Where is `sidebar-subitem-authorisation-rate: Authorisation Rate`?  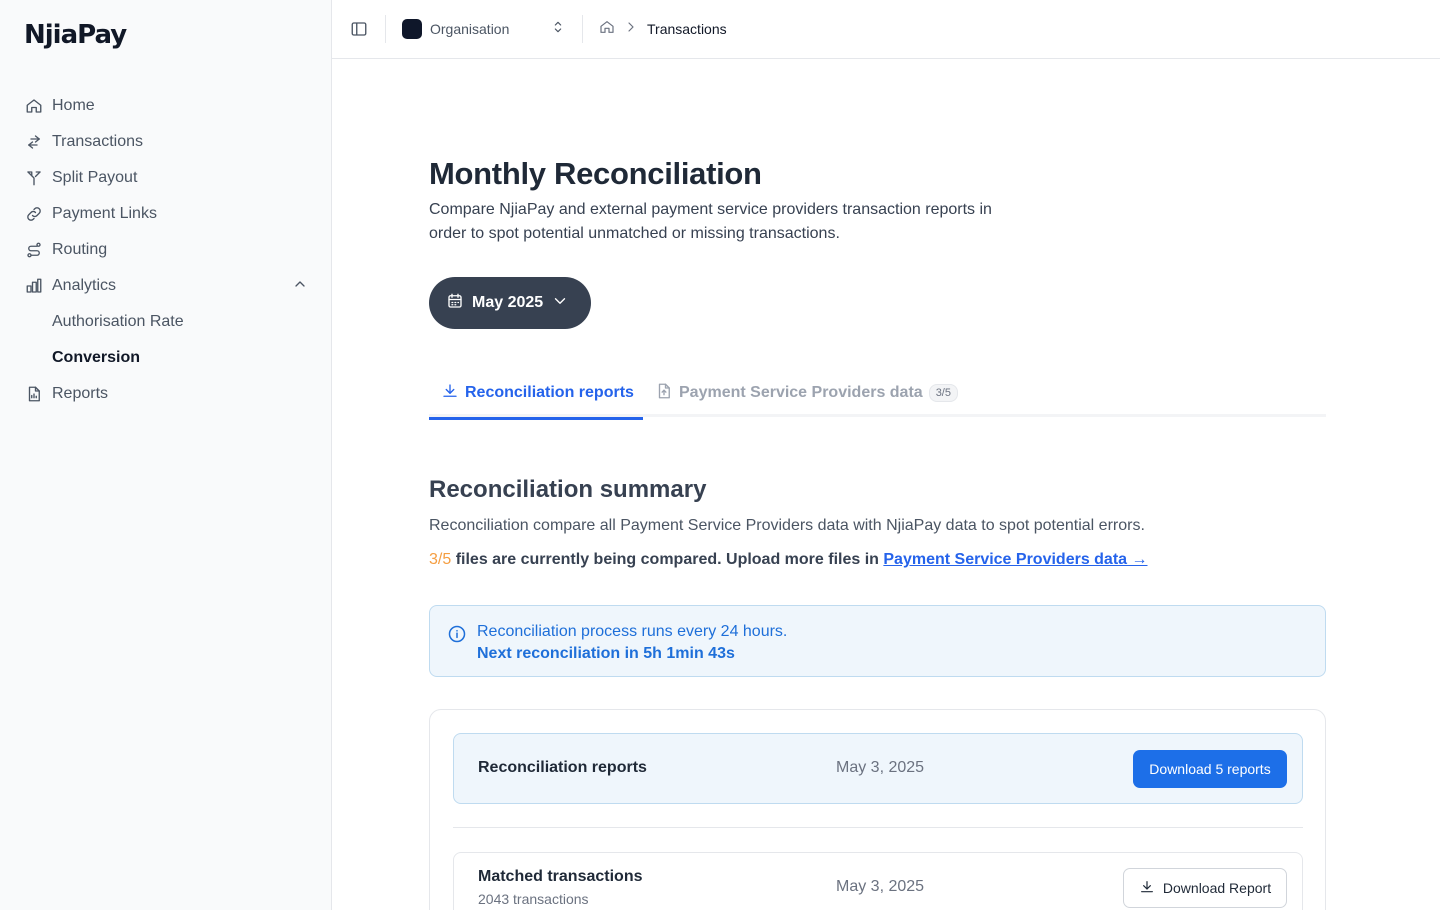
sidebar-subitem-authorisation-rate: Authorisation Rate is located at coordinates (166, 322).